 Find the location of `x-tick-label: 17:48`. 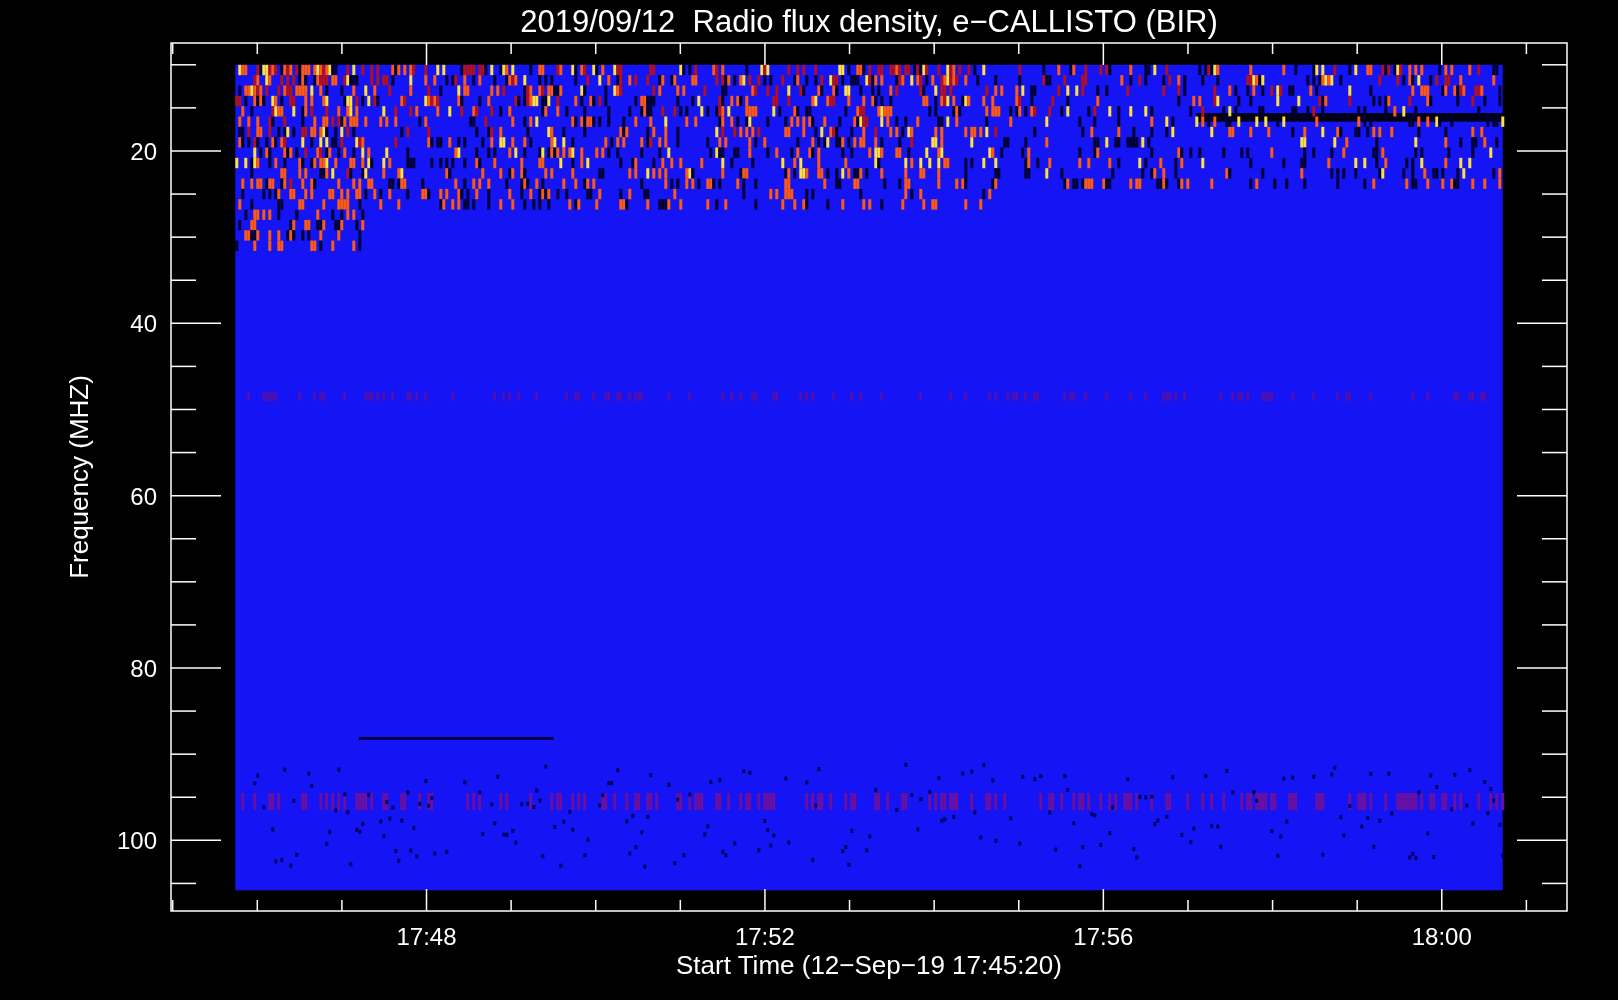

x-tick-label: 17:48 is located at coordinates (426, 936).